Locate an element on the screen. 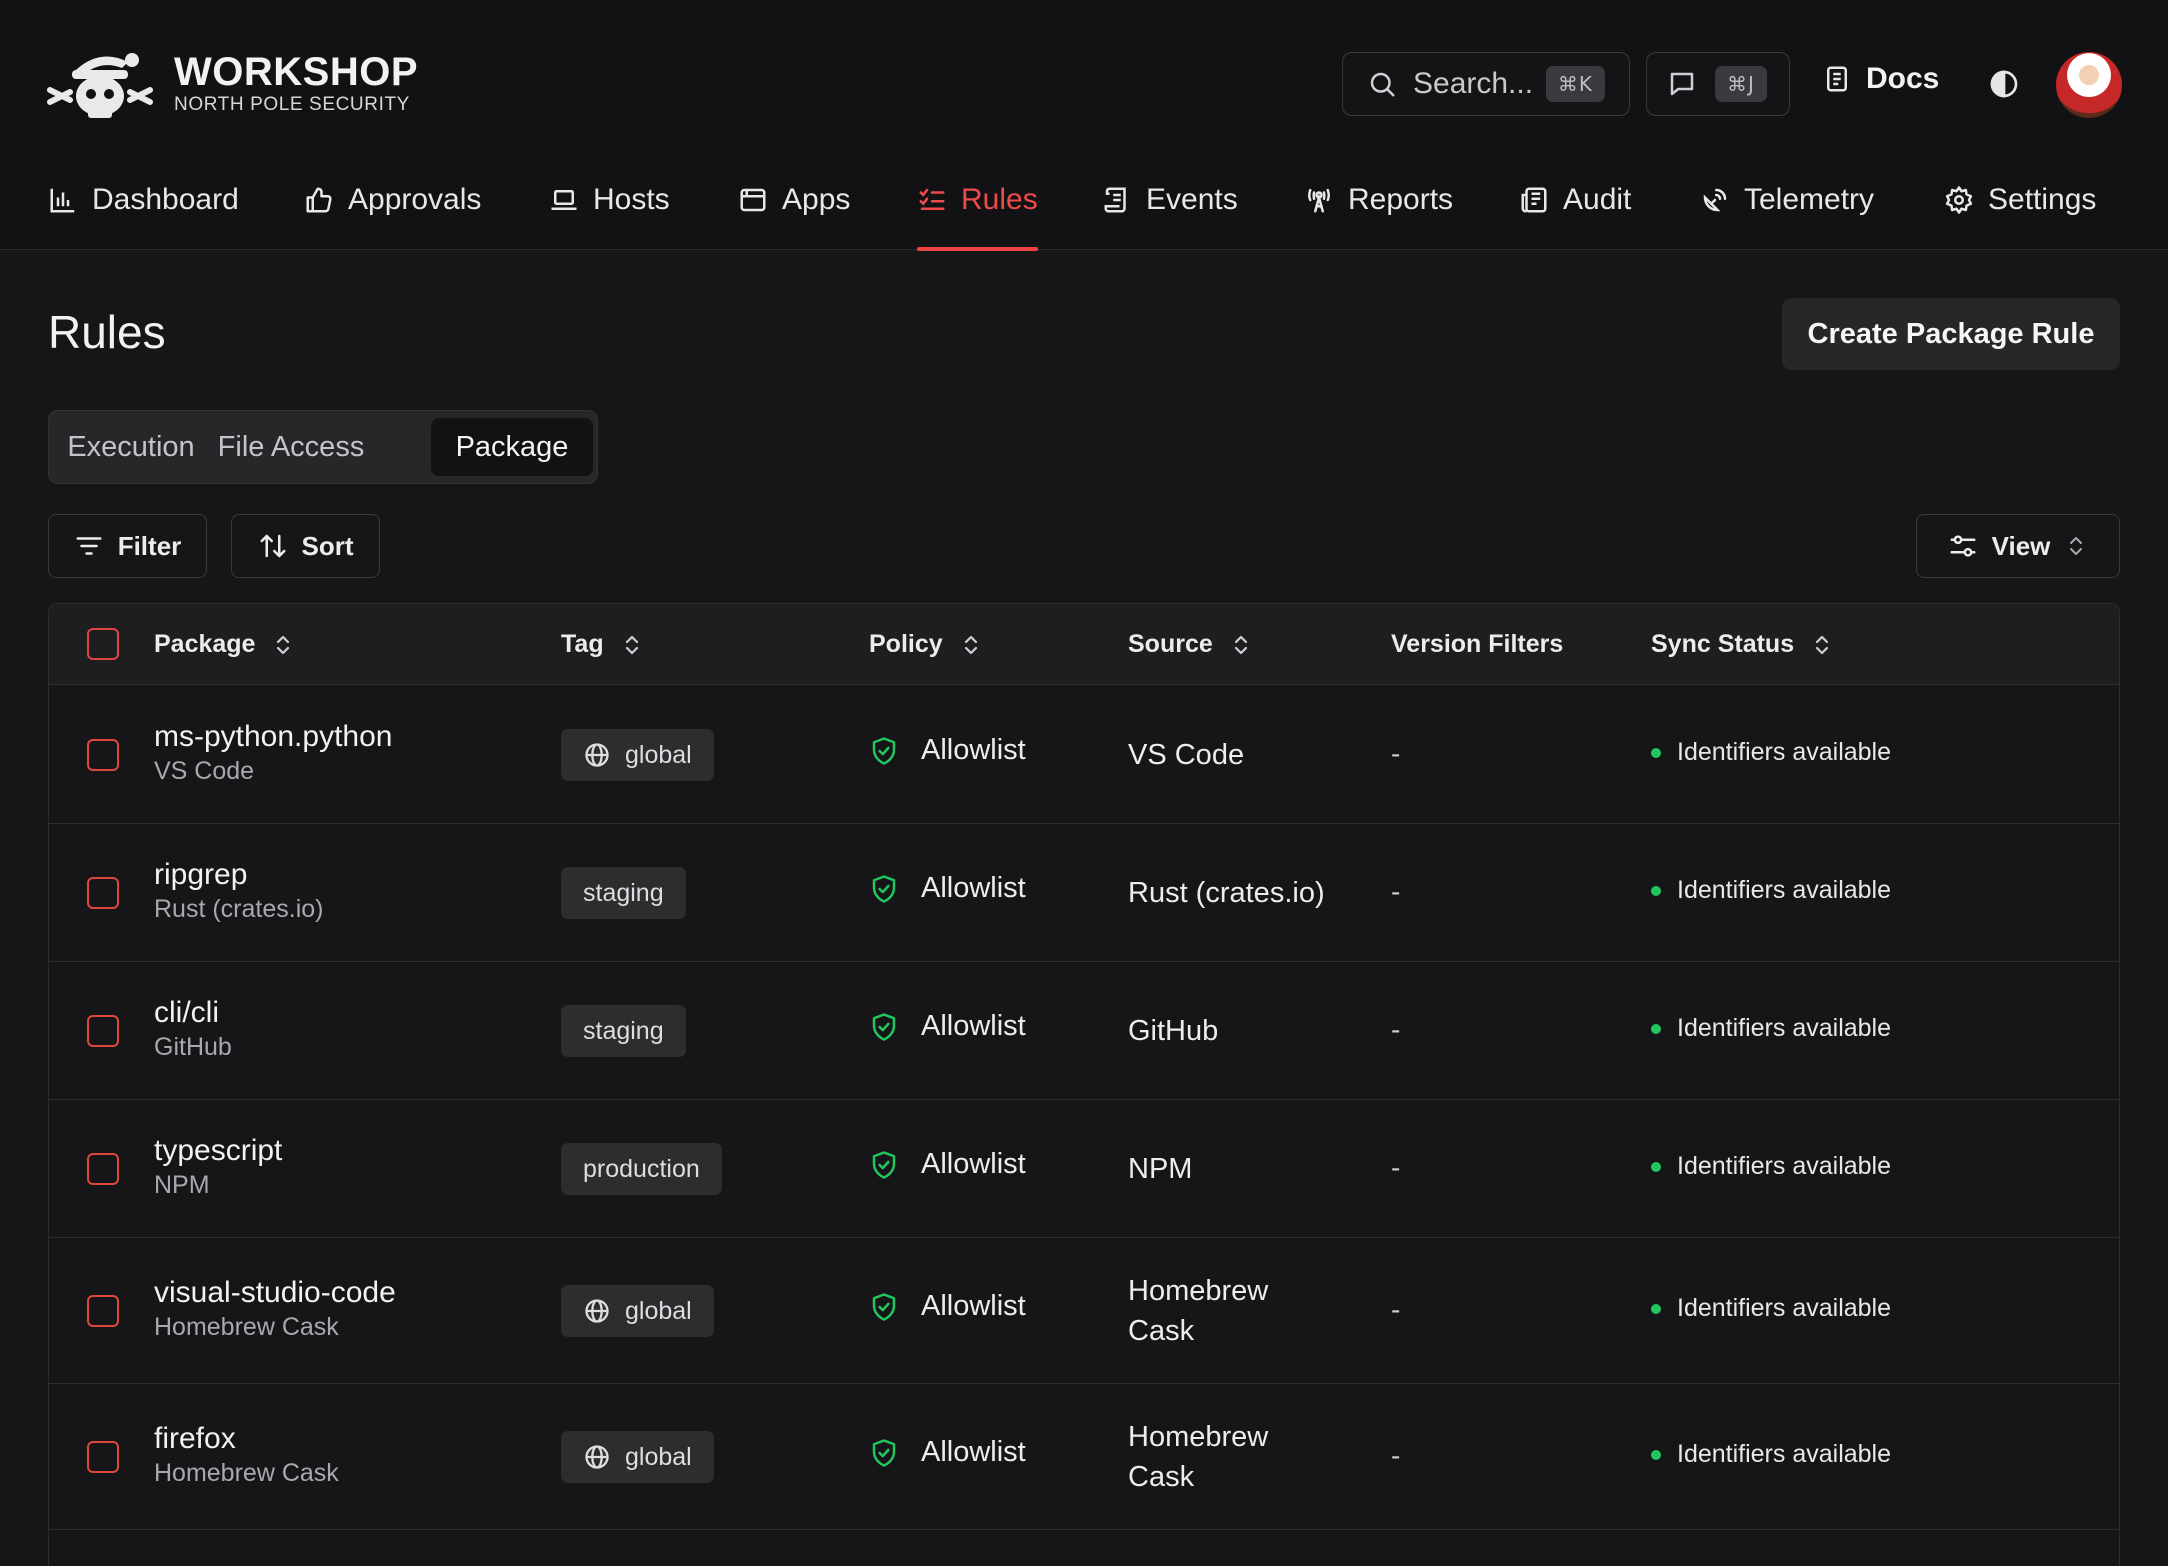 Image resolution: width=2168 pixels, height=1566 pixels. tag-badge: staging is located at coordinates (623, 1031).